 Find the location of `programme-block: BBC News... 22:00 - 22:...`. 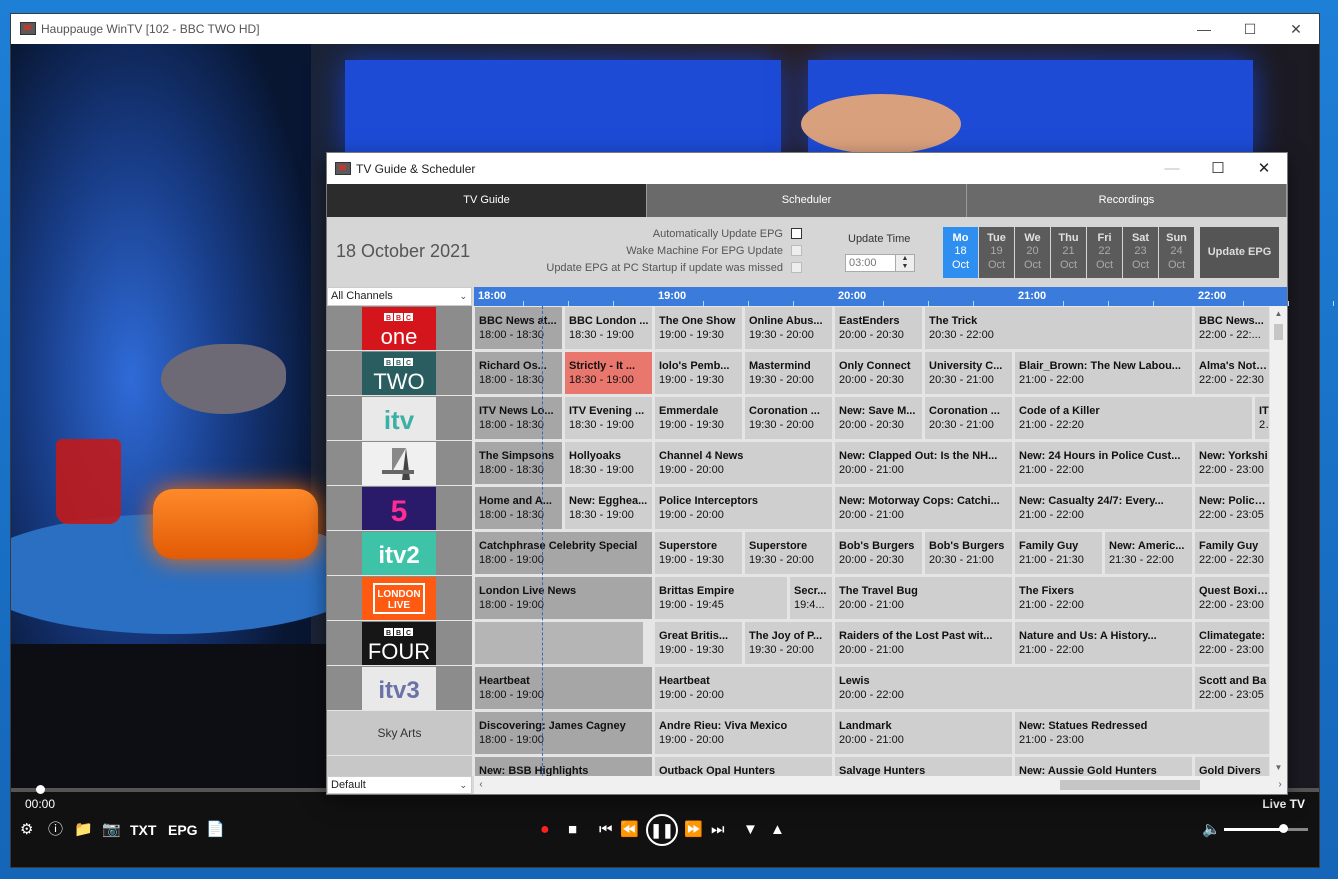

programme-block: BBC News... 22:00 - 22:... is located at coordinates (1232, 328).